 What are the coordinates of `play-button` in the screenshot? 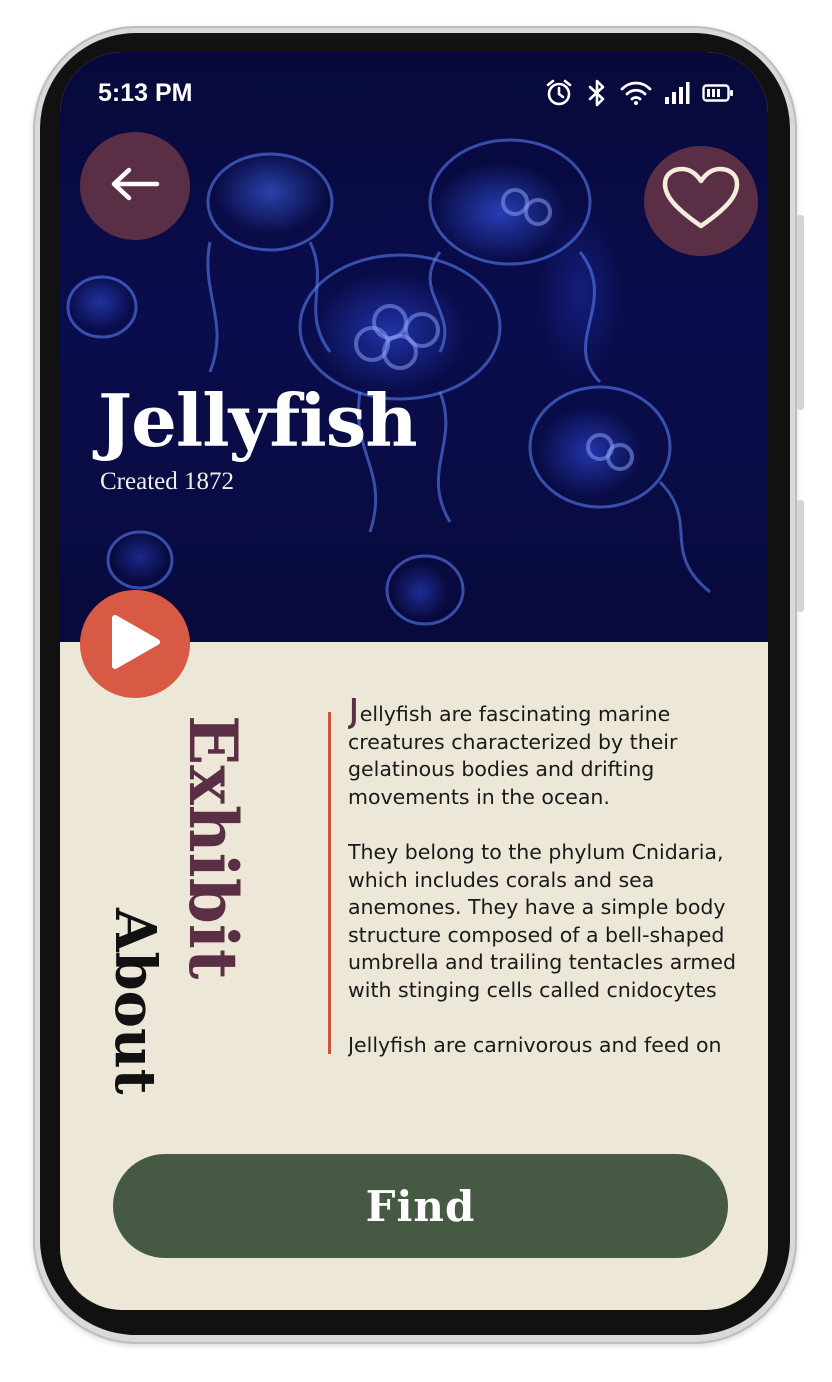 It's located at (135, 644).